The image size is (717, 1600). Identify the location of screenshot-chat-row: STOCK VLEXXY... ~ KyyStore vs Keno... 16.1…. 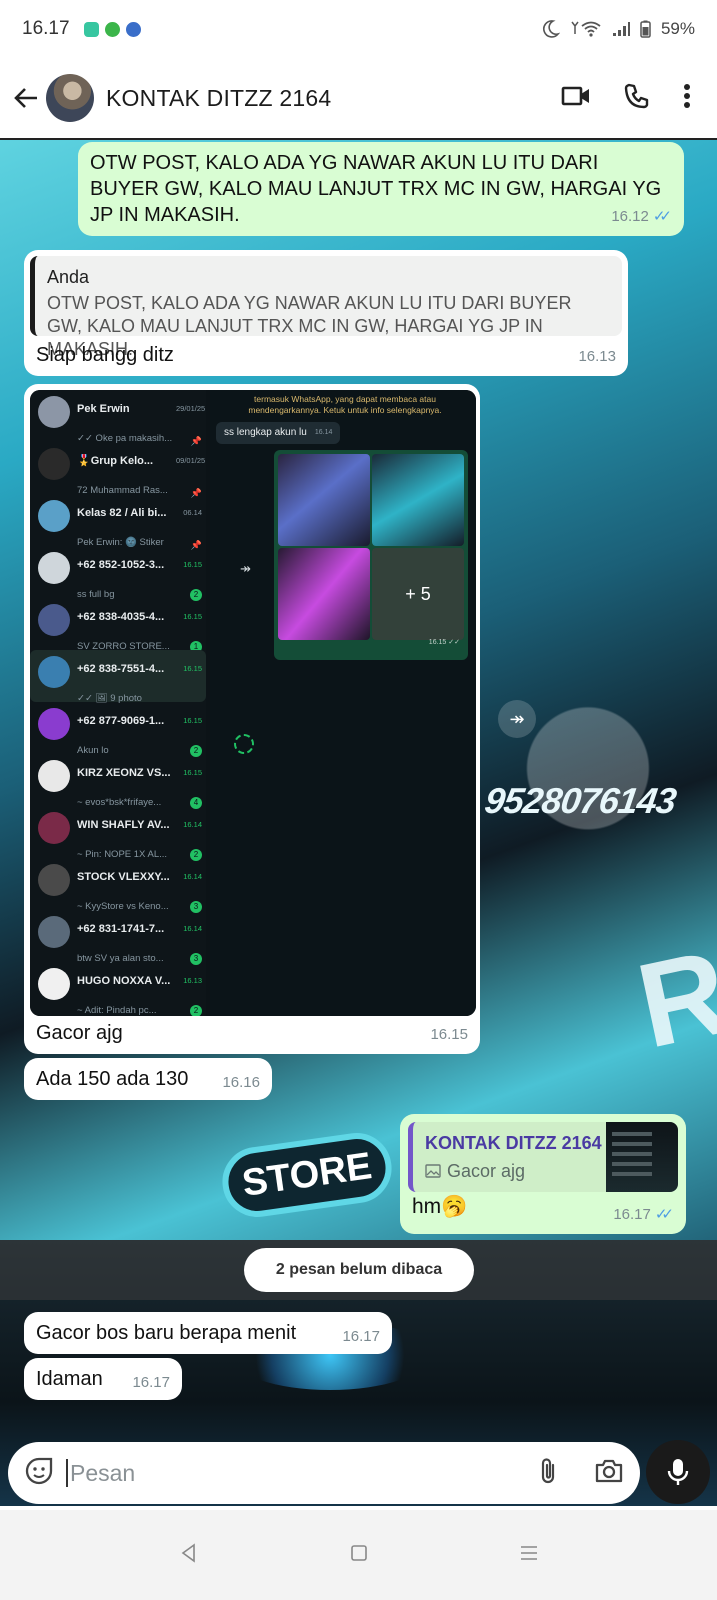
(118, 885).